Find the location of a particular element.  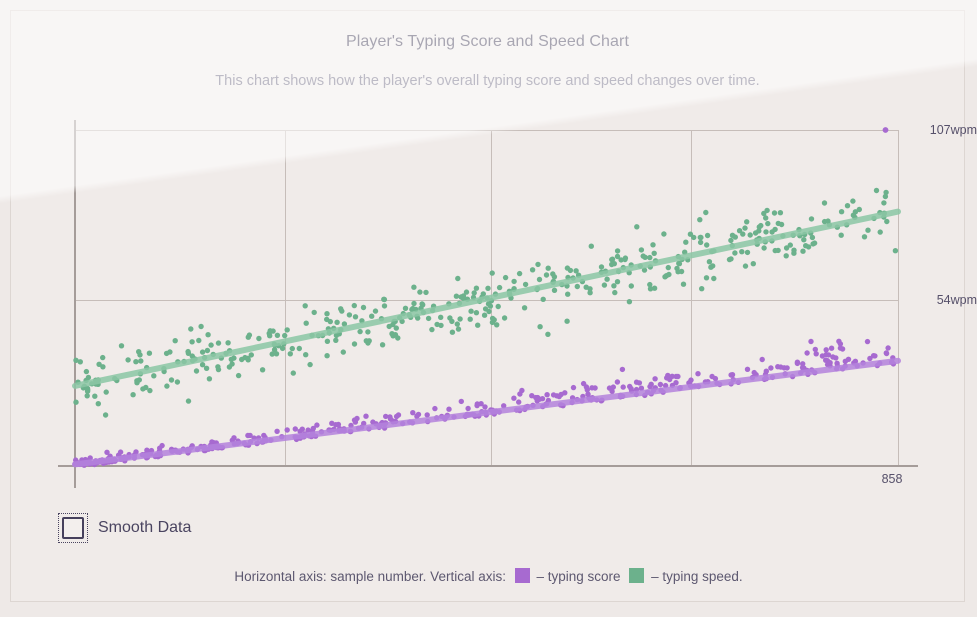

gridline-plot-right-edge is located at coordinates (898, 298).